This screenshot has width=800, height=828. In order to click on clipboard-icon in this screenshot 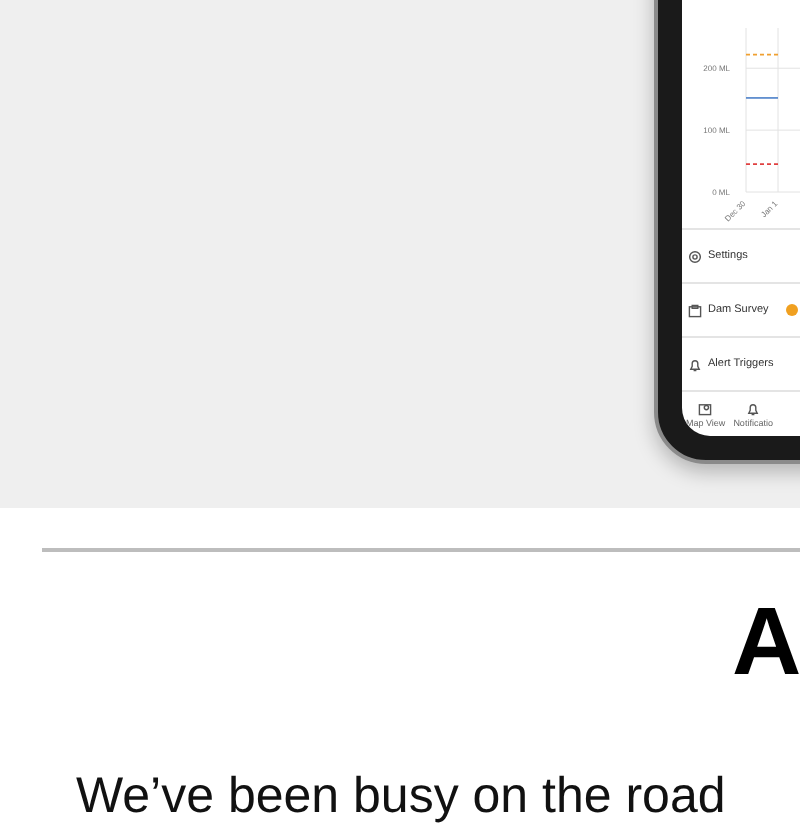, I will do `click(695, 310)`.